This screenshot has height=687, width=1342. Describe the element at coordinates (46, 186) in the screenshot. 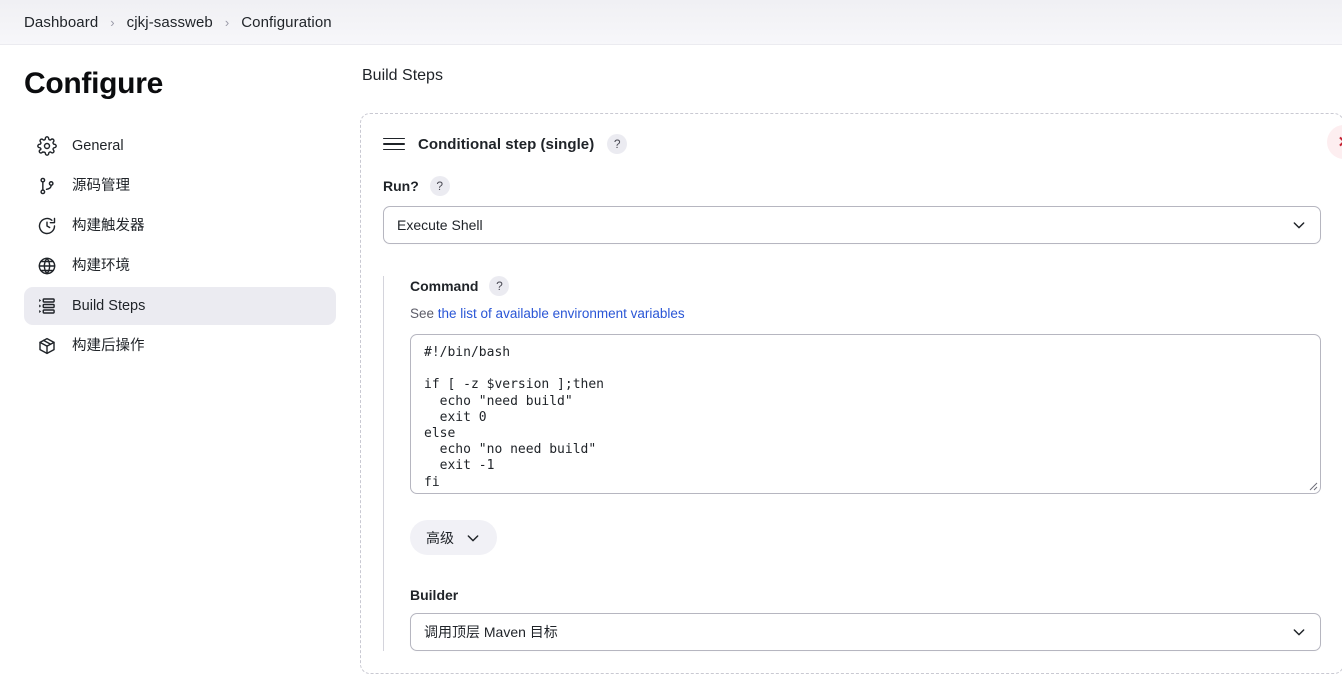

I see `git-branch-icon` at that location.